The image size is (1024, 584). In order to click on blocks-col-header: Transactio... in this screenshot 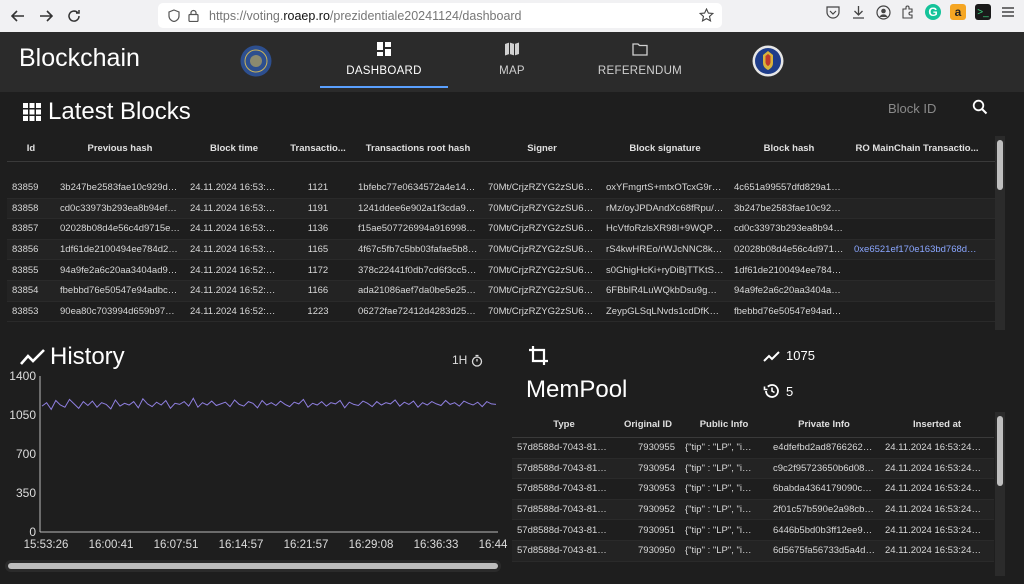, I will do `click(318, 148)`.